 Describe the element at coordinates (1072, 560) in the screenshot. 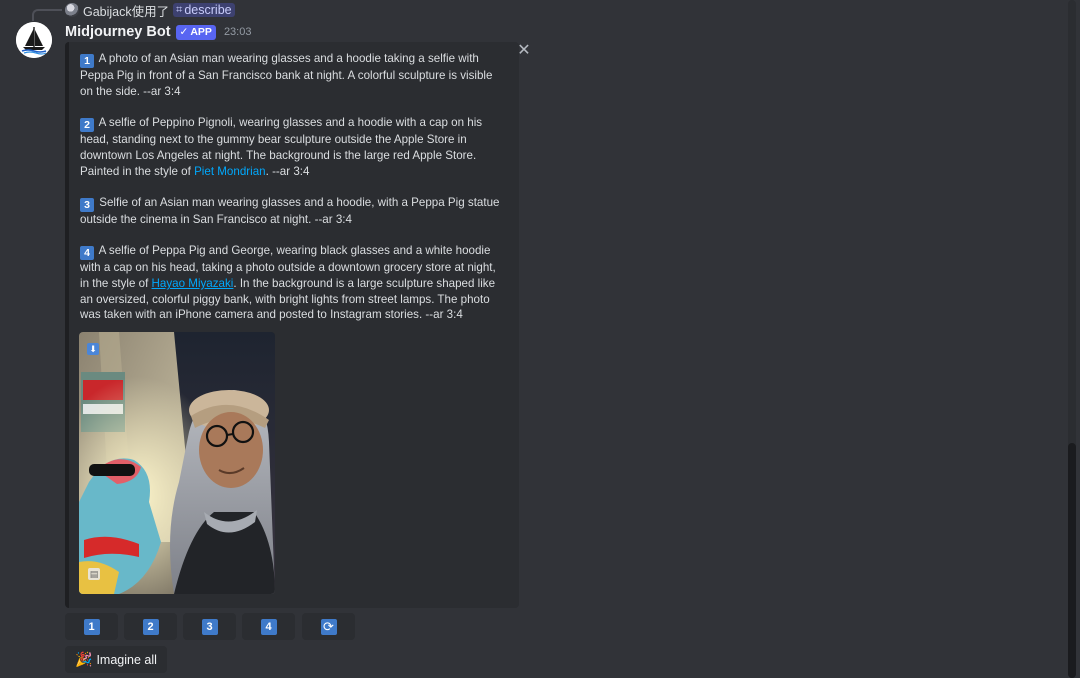

I see `scrollbar-thumb` at that location.